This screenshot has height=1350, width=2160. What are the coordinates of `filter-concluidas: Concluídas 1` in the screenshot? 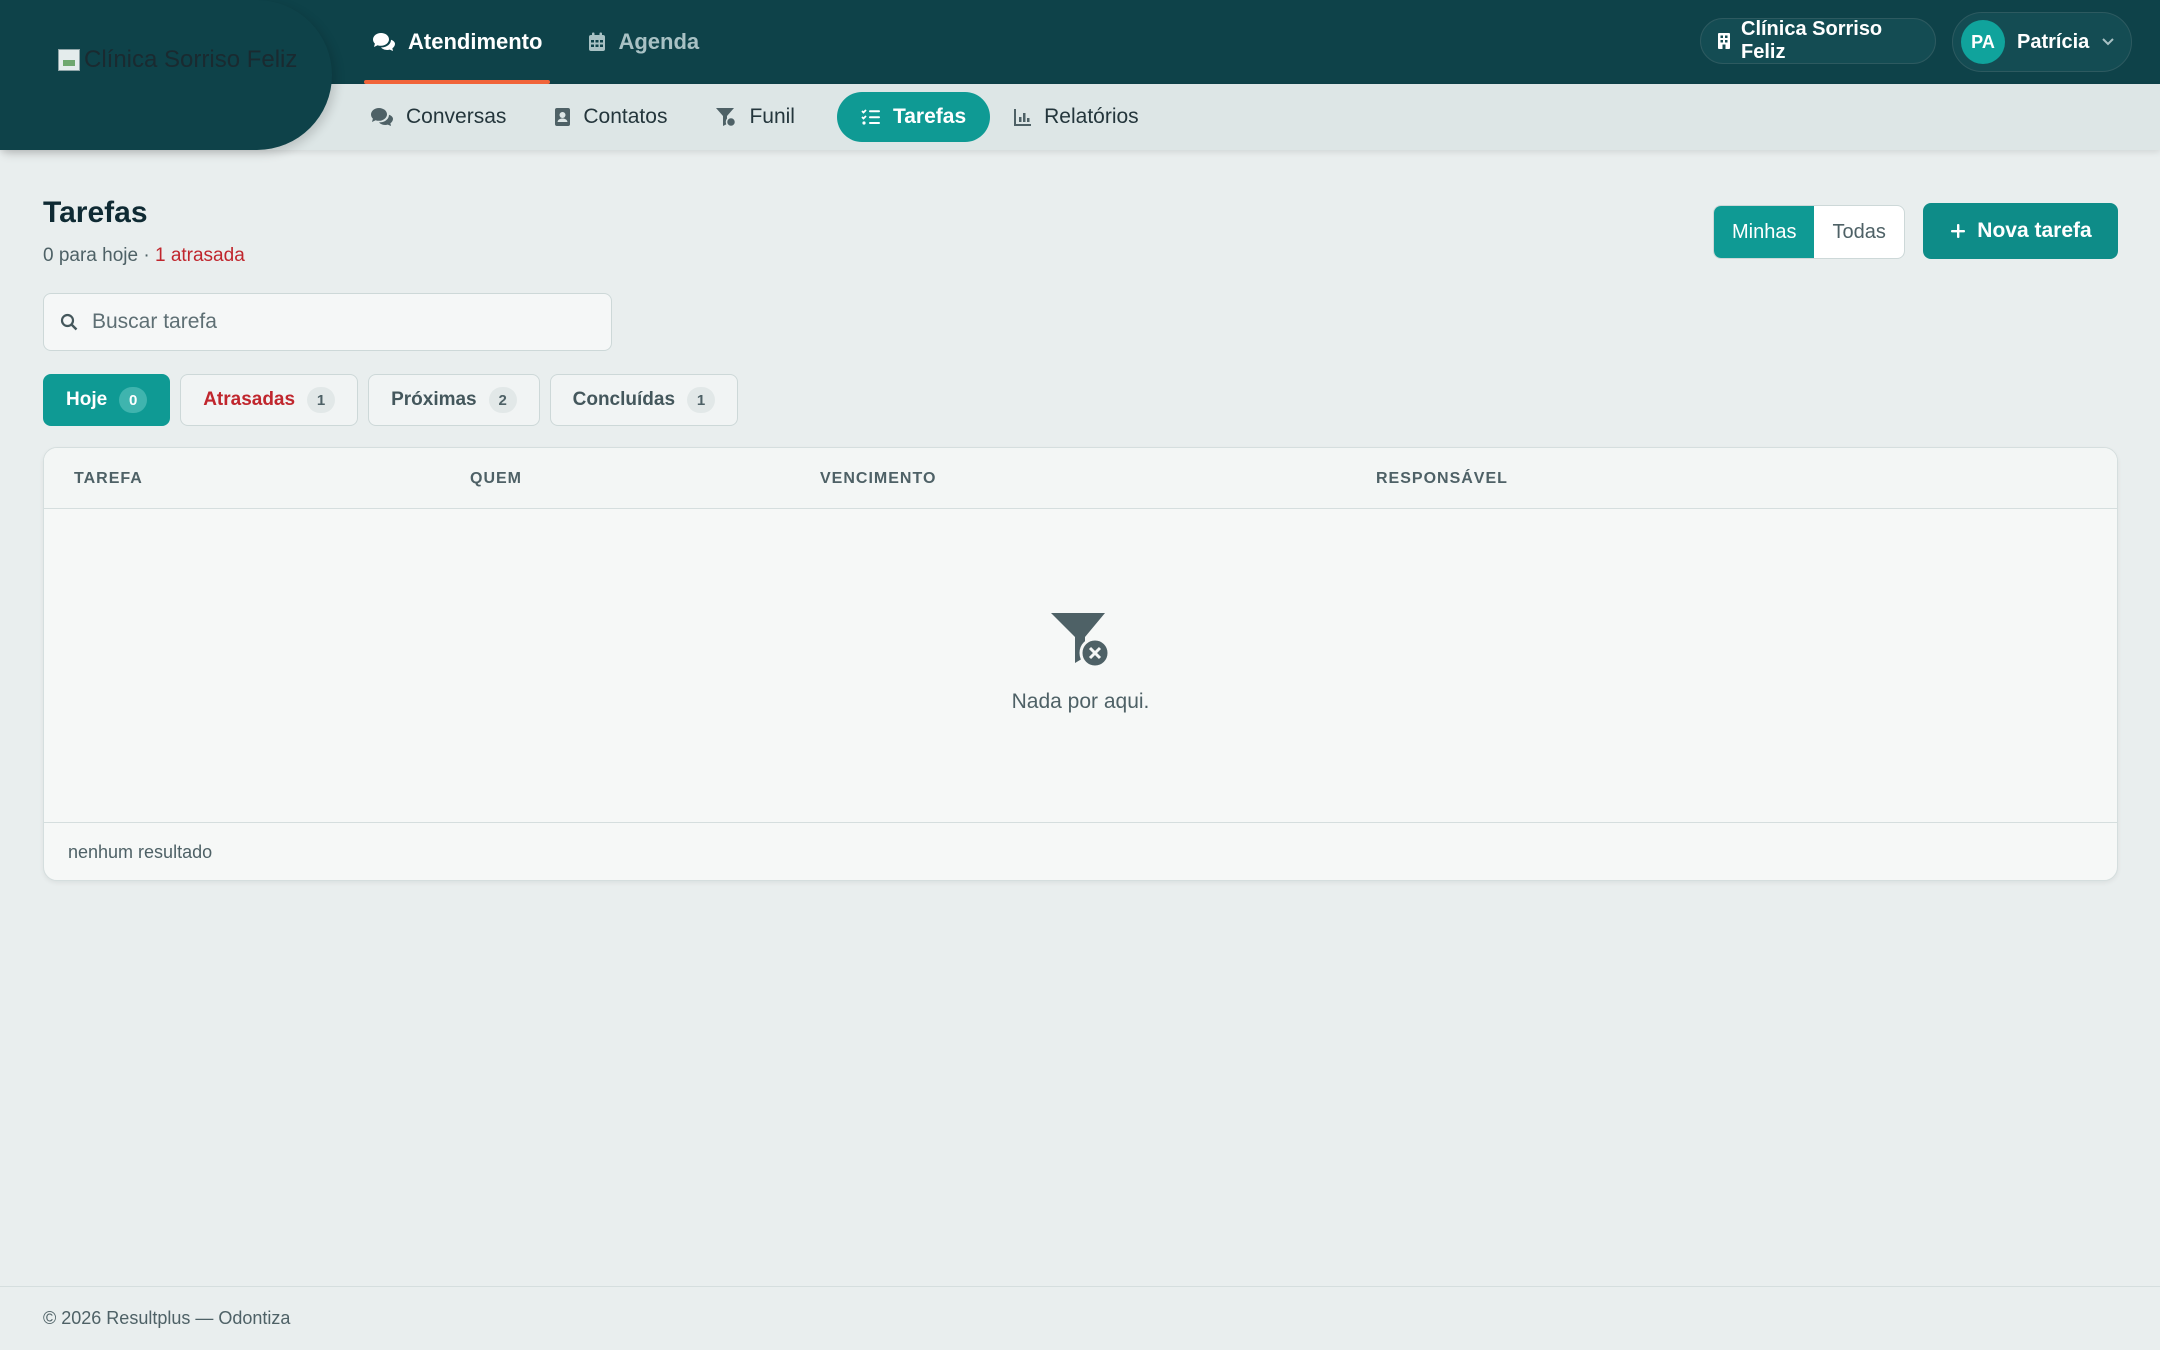 It's located at (644, 400).